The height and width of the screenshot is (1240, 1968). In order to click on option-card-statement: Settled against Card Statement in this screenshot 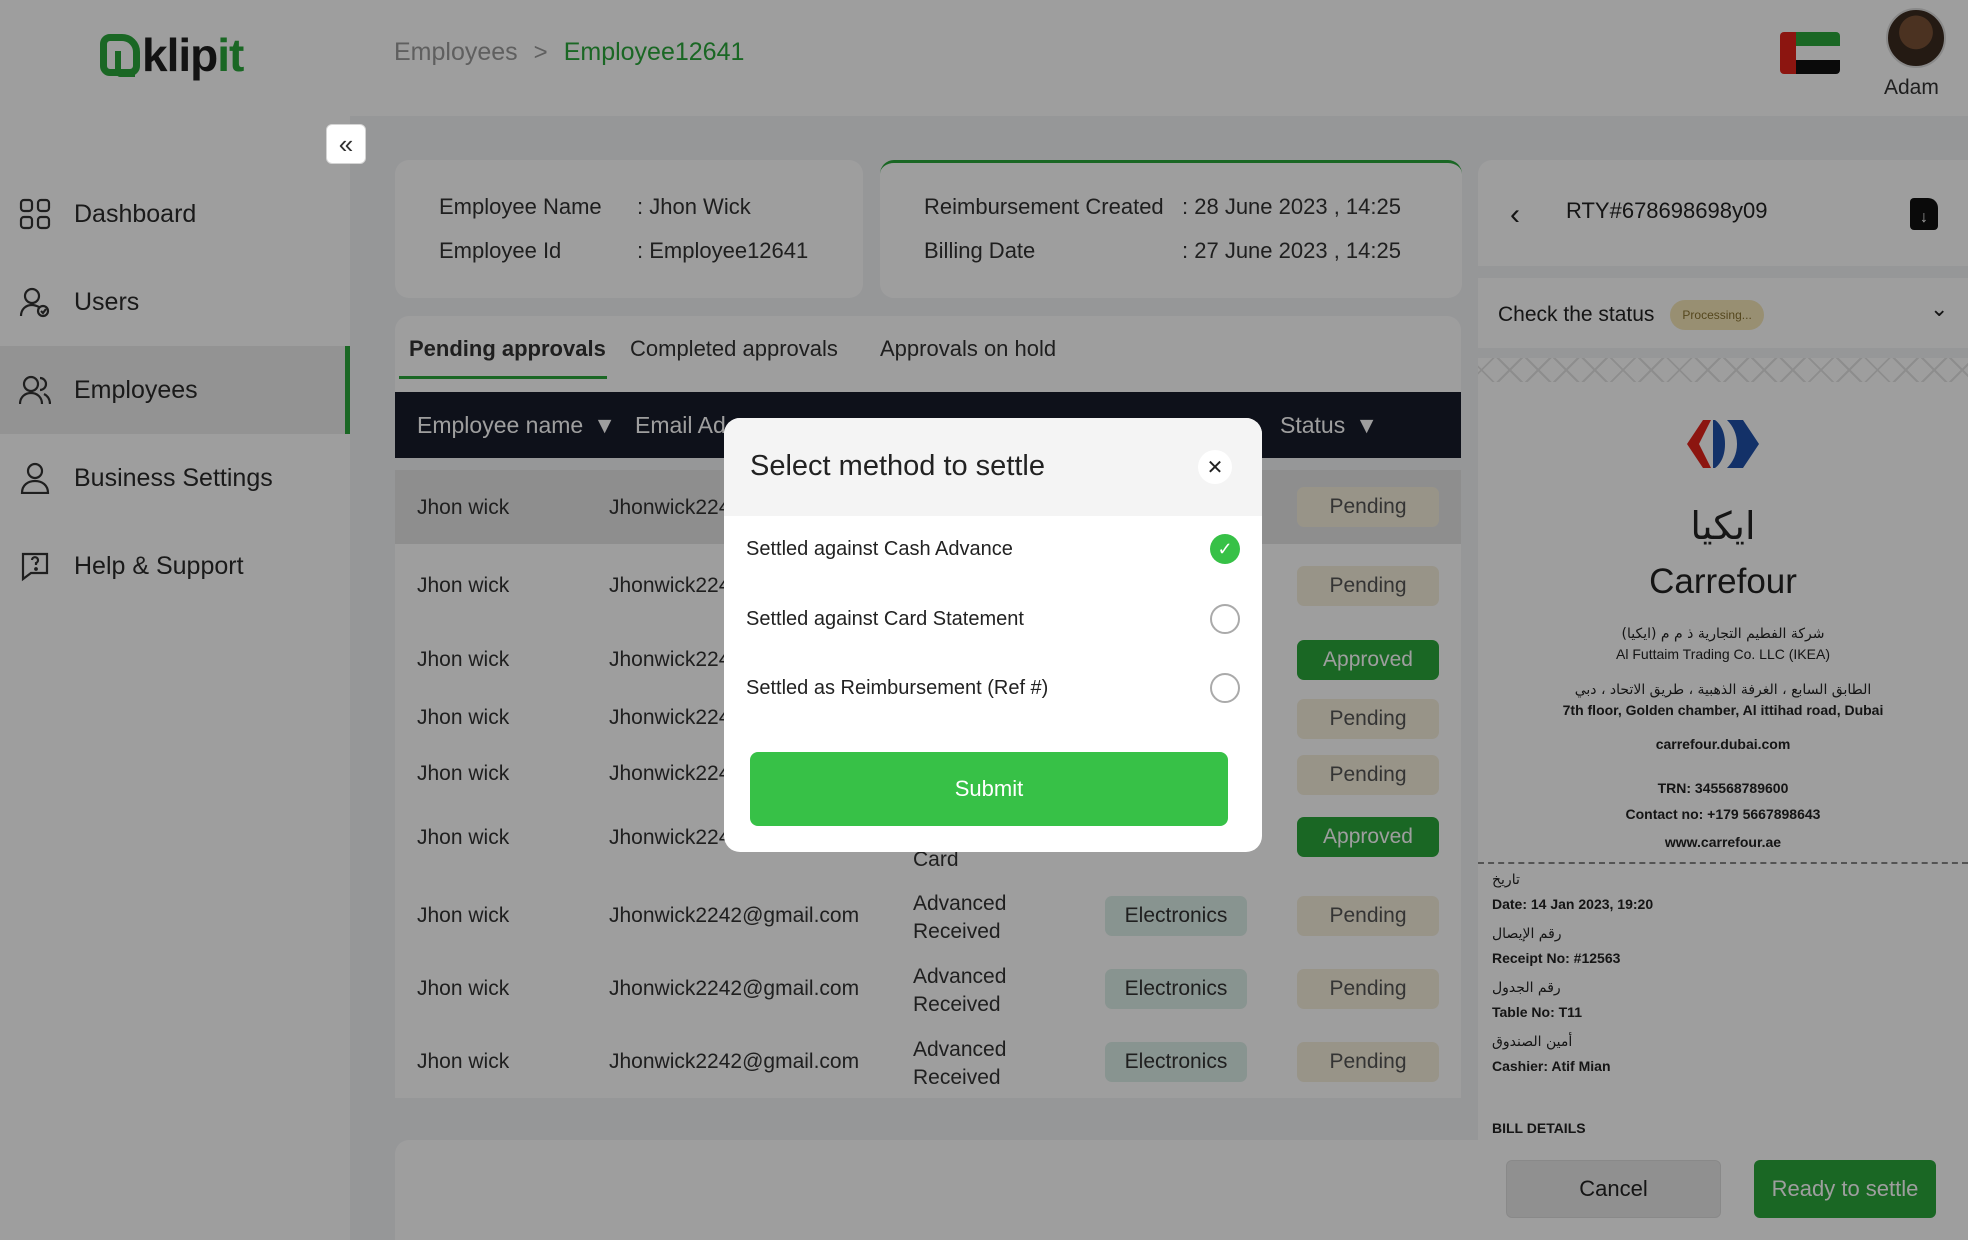, I will do `click(993, 620)`.